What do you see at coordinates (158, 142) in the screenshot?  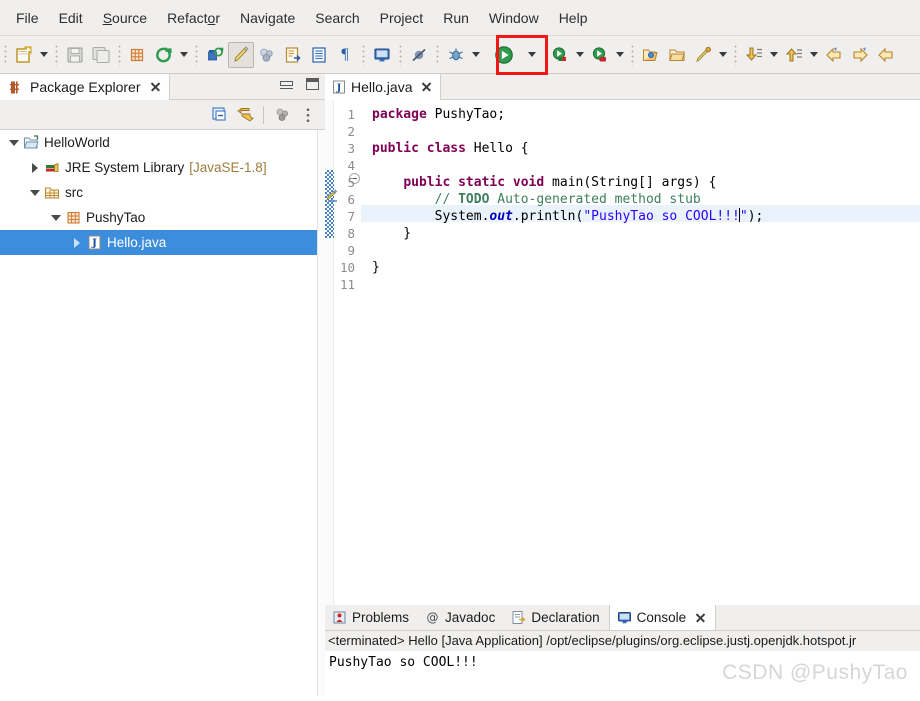 I see `tree-item-helloworld: HelloWorld` at bounding box center [158, 142].